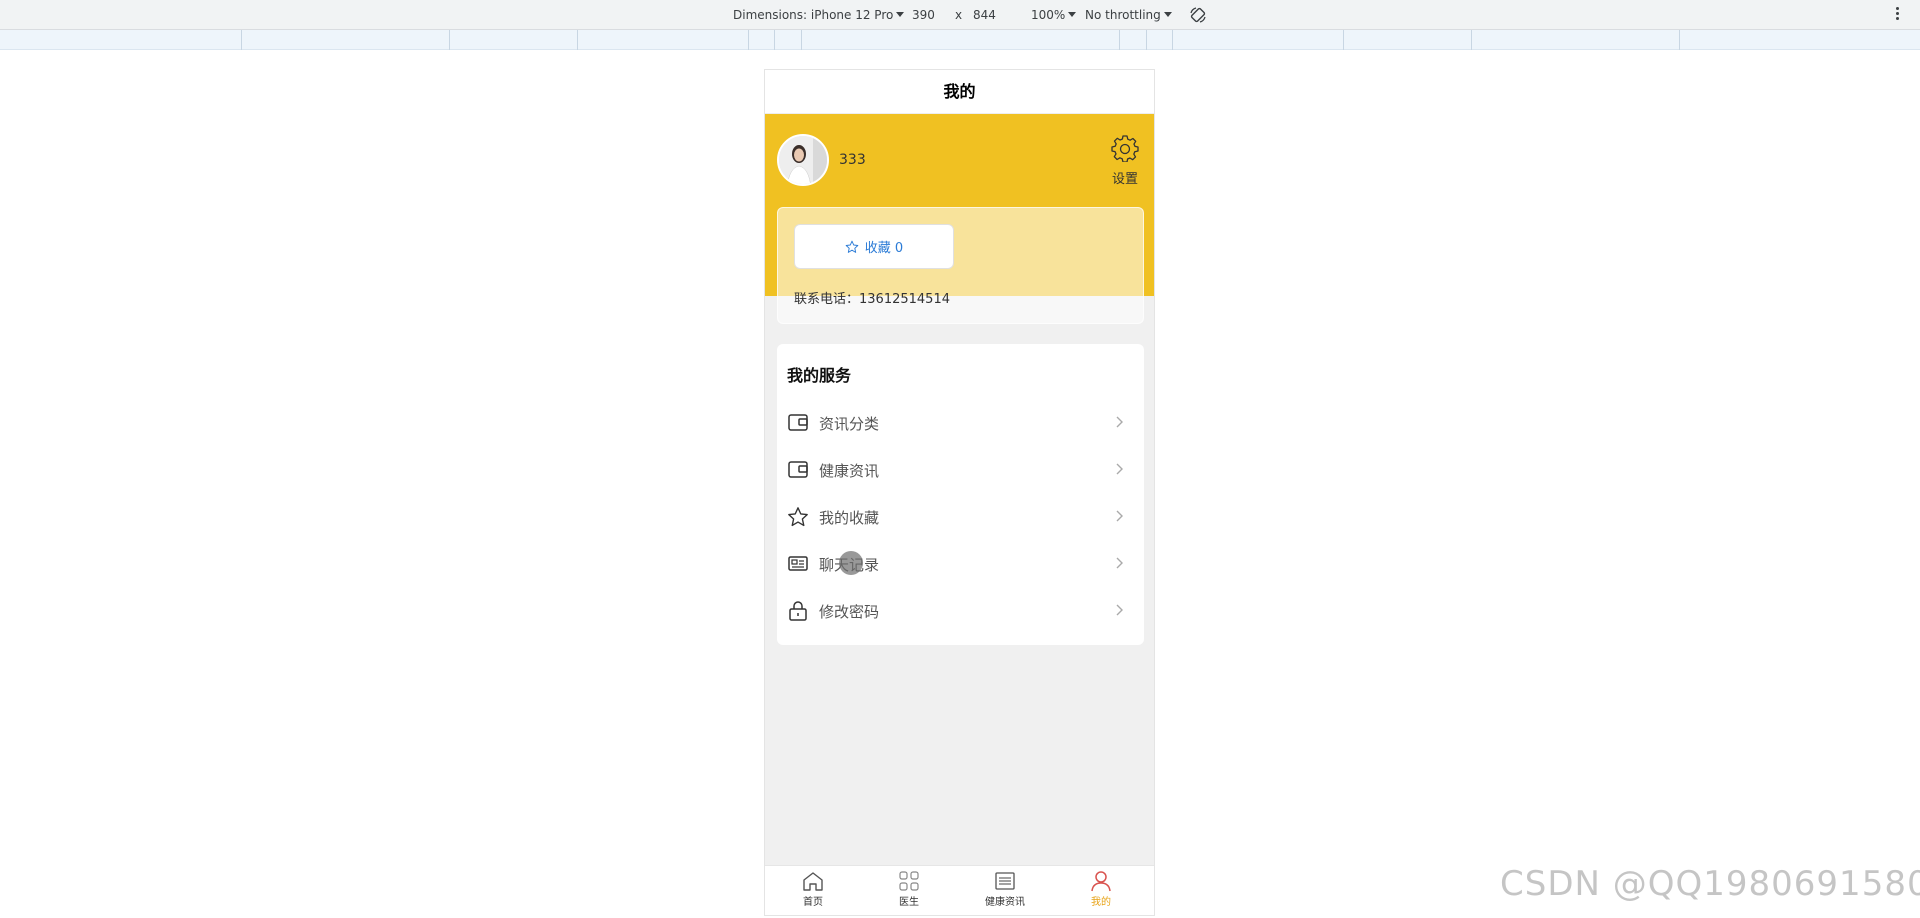  What do you see at coordinates (813, 902) in the screenshot?
I see `tab-label: 首页` at bounding box center [813, 902].